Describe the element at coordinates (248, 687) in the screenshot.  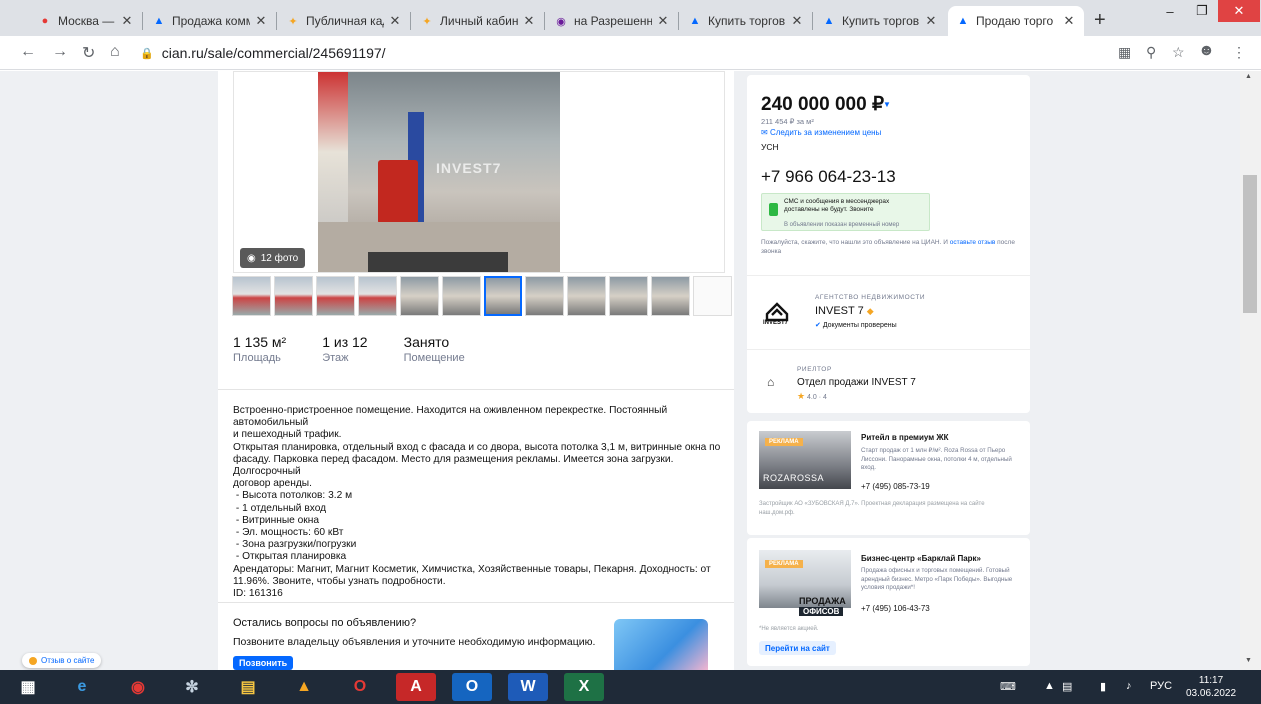
I see `explorer-icon: ▤` at that location.